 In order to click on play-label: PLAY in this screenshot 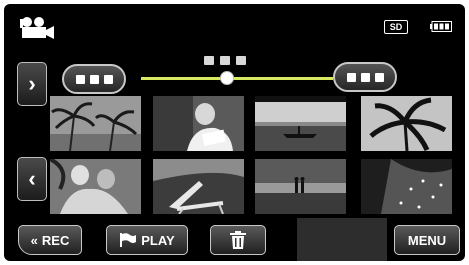, I will do `click(158, 240)`.